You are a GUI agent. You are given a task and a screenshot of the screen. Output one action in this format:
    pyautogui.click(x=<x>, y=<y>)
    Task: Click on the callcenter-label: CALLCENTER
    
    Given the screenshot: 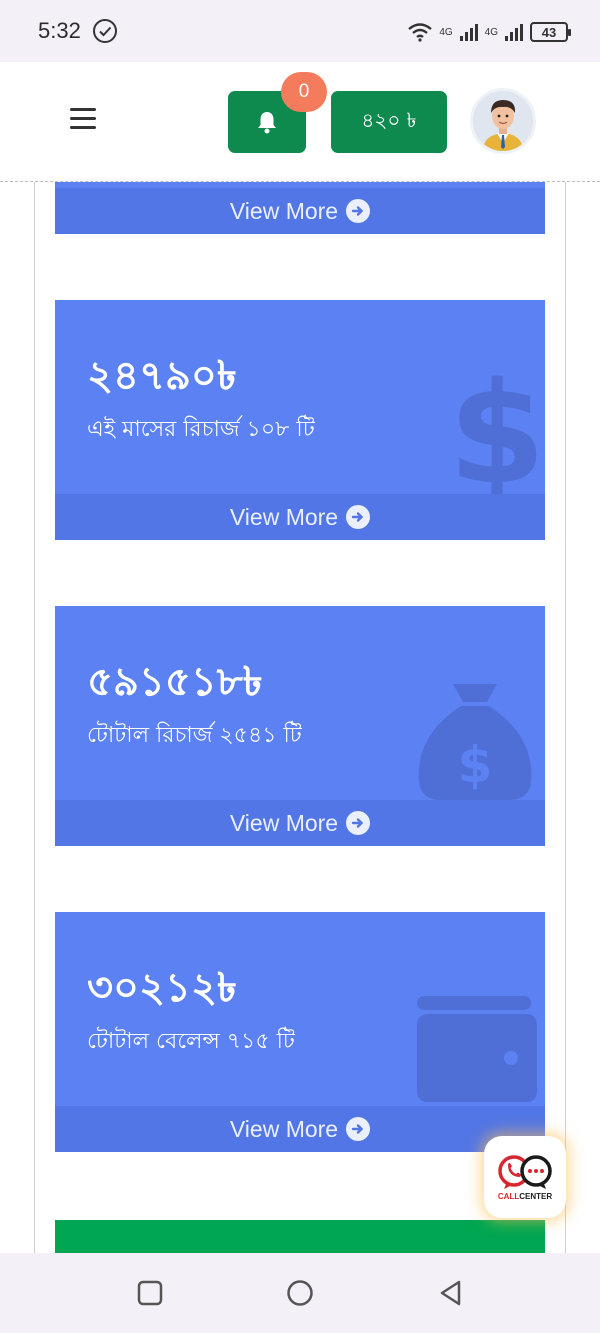 What is the action you would take?
    pyautogui.click(x=525, y=1196)
    